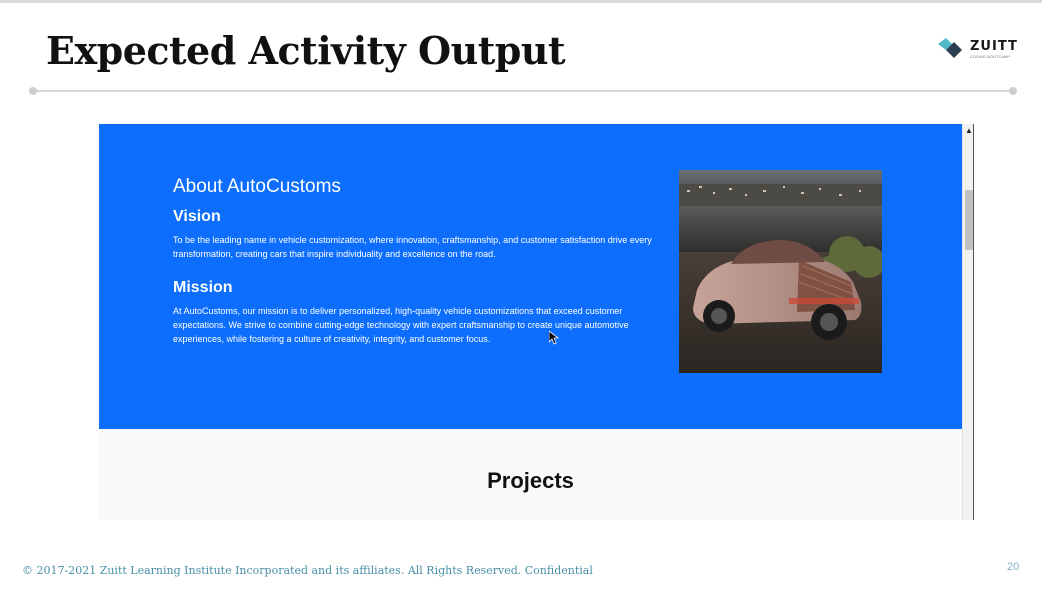 The width and height of the screenshot is (1042, 590). Describe the element at coordinates (522, 91) in the screenshot. I see `title-divider` at that location.